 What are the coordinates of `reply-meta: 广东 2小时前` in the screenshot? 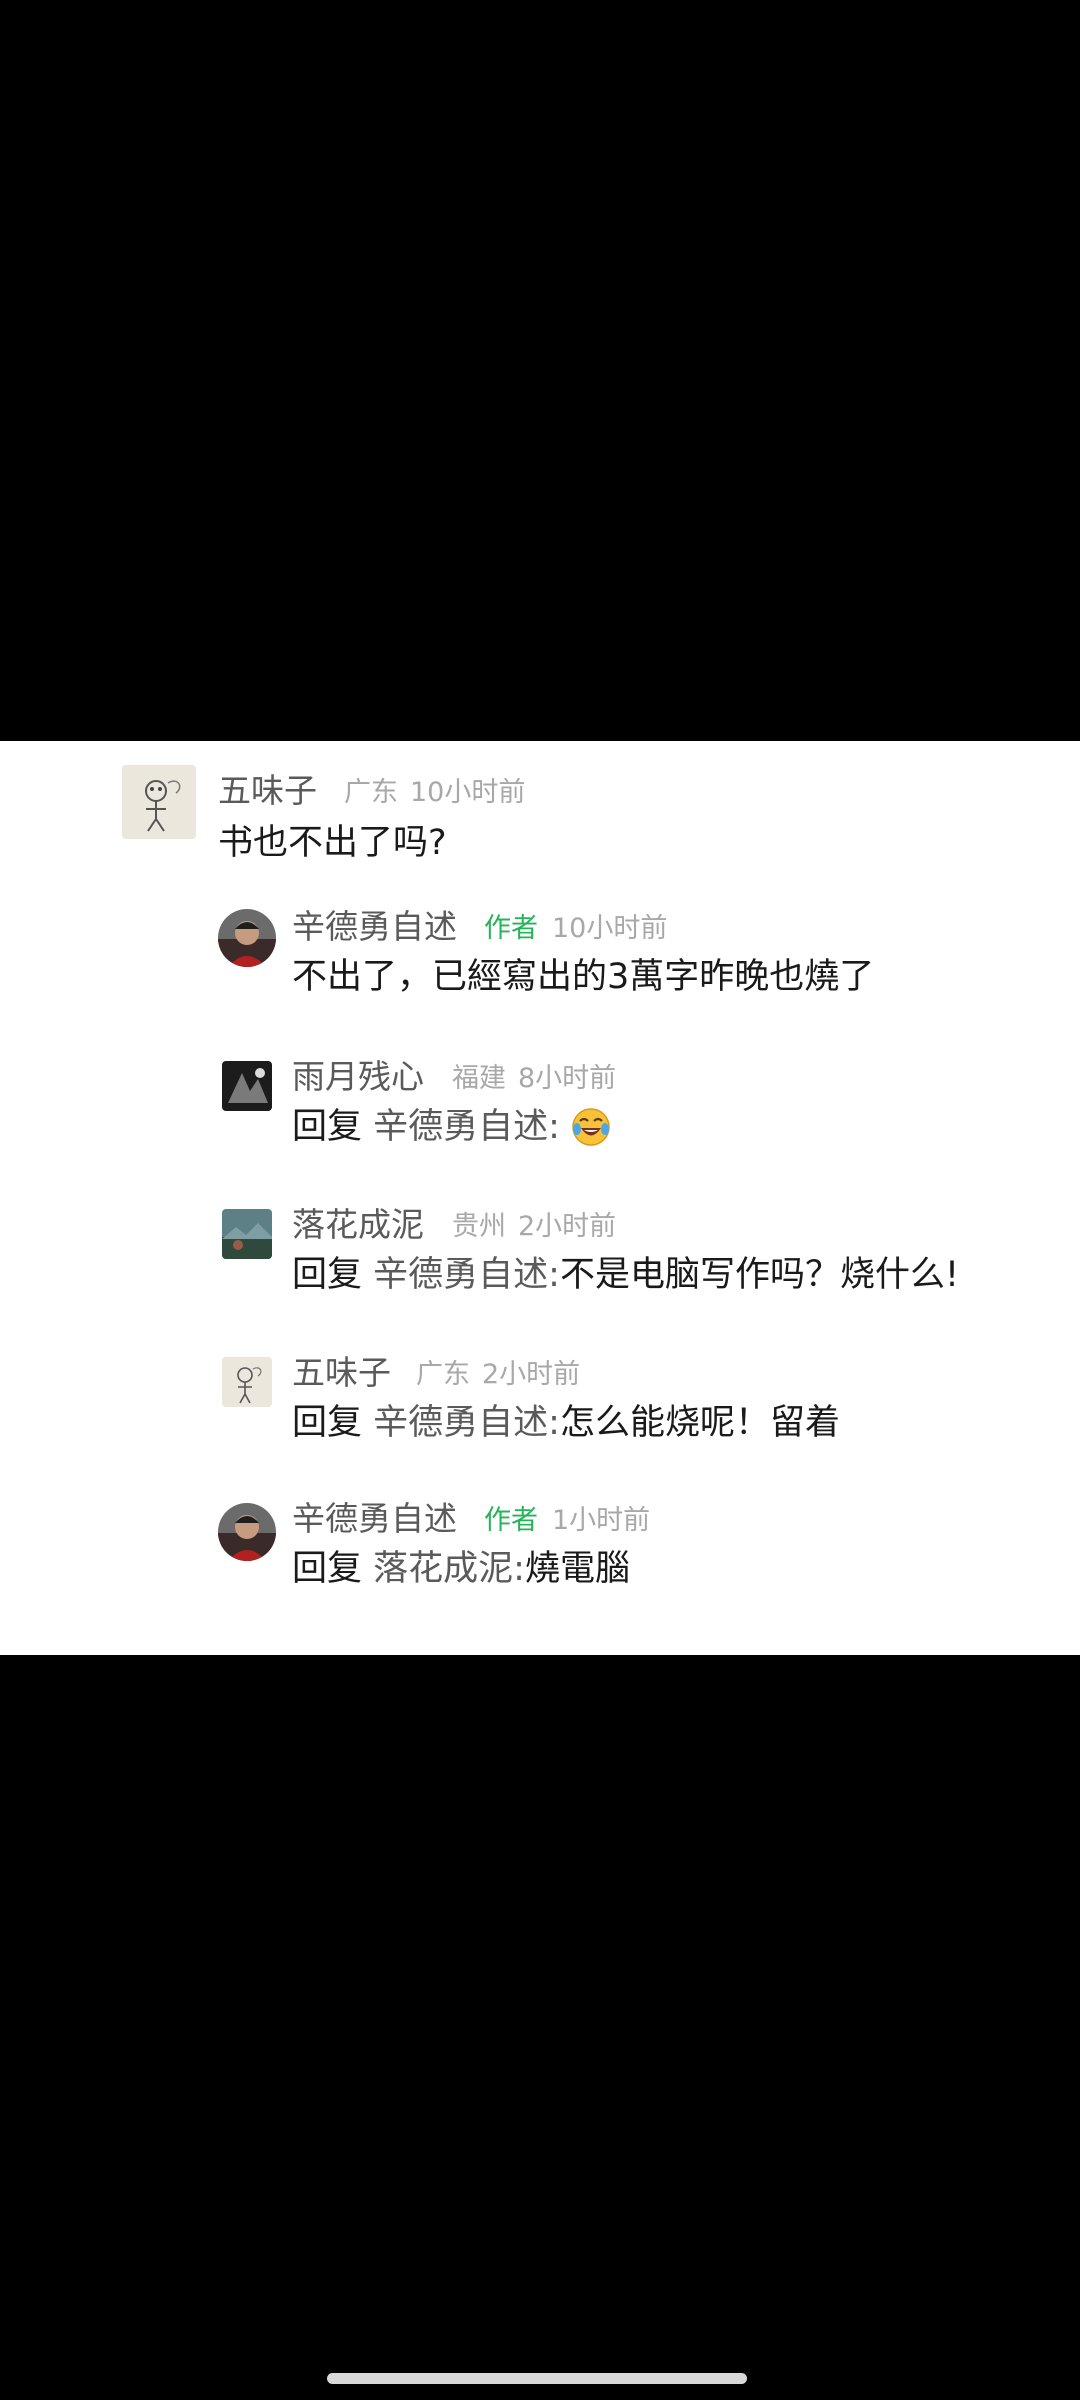 It's located at (498, 1375).